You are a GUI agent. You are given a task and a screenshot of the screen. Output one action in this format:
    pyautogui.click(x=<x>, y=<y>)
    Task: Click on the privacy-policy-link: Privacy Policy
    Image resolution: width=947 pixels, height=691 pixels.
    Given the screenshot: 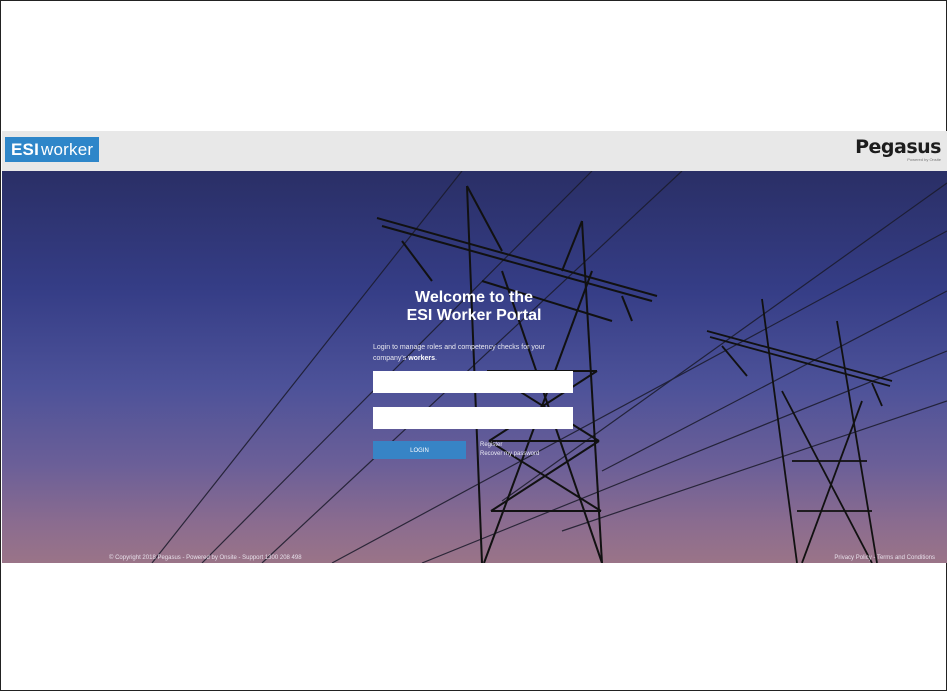 What is the action you would take?
    pyautogui.click(x=852, y=558)
    